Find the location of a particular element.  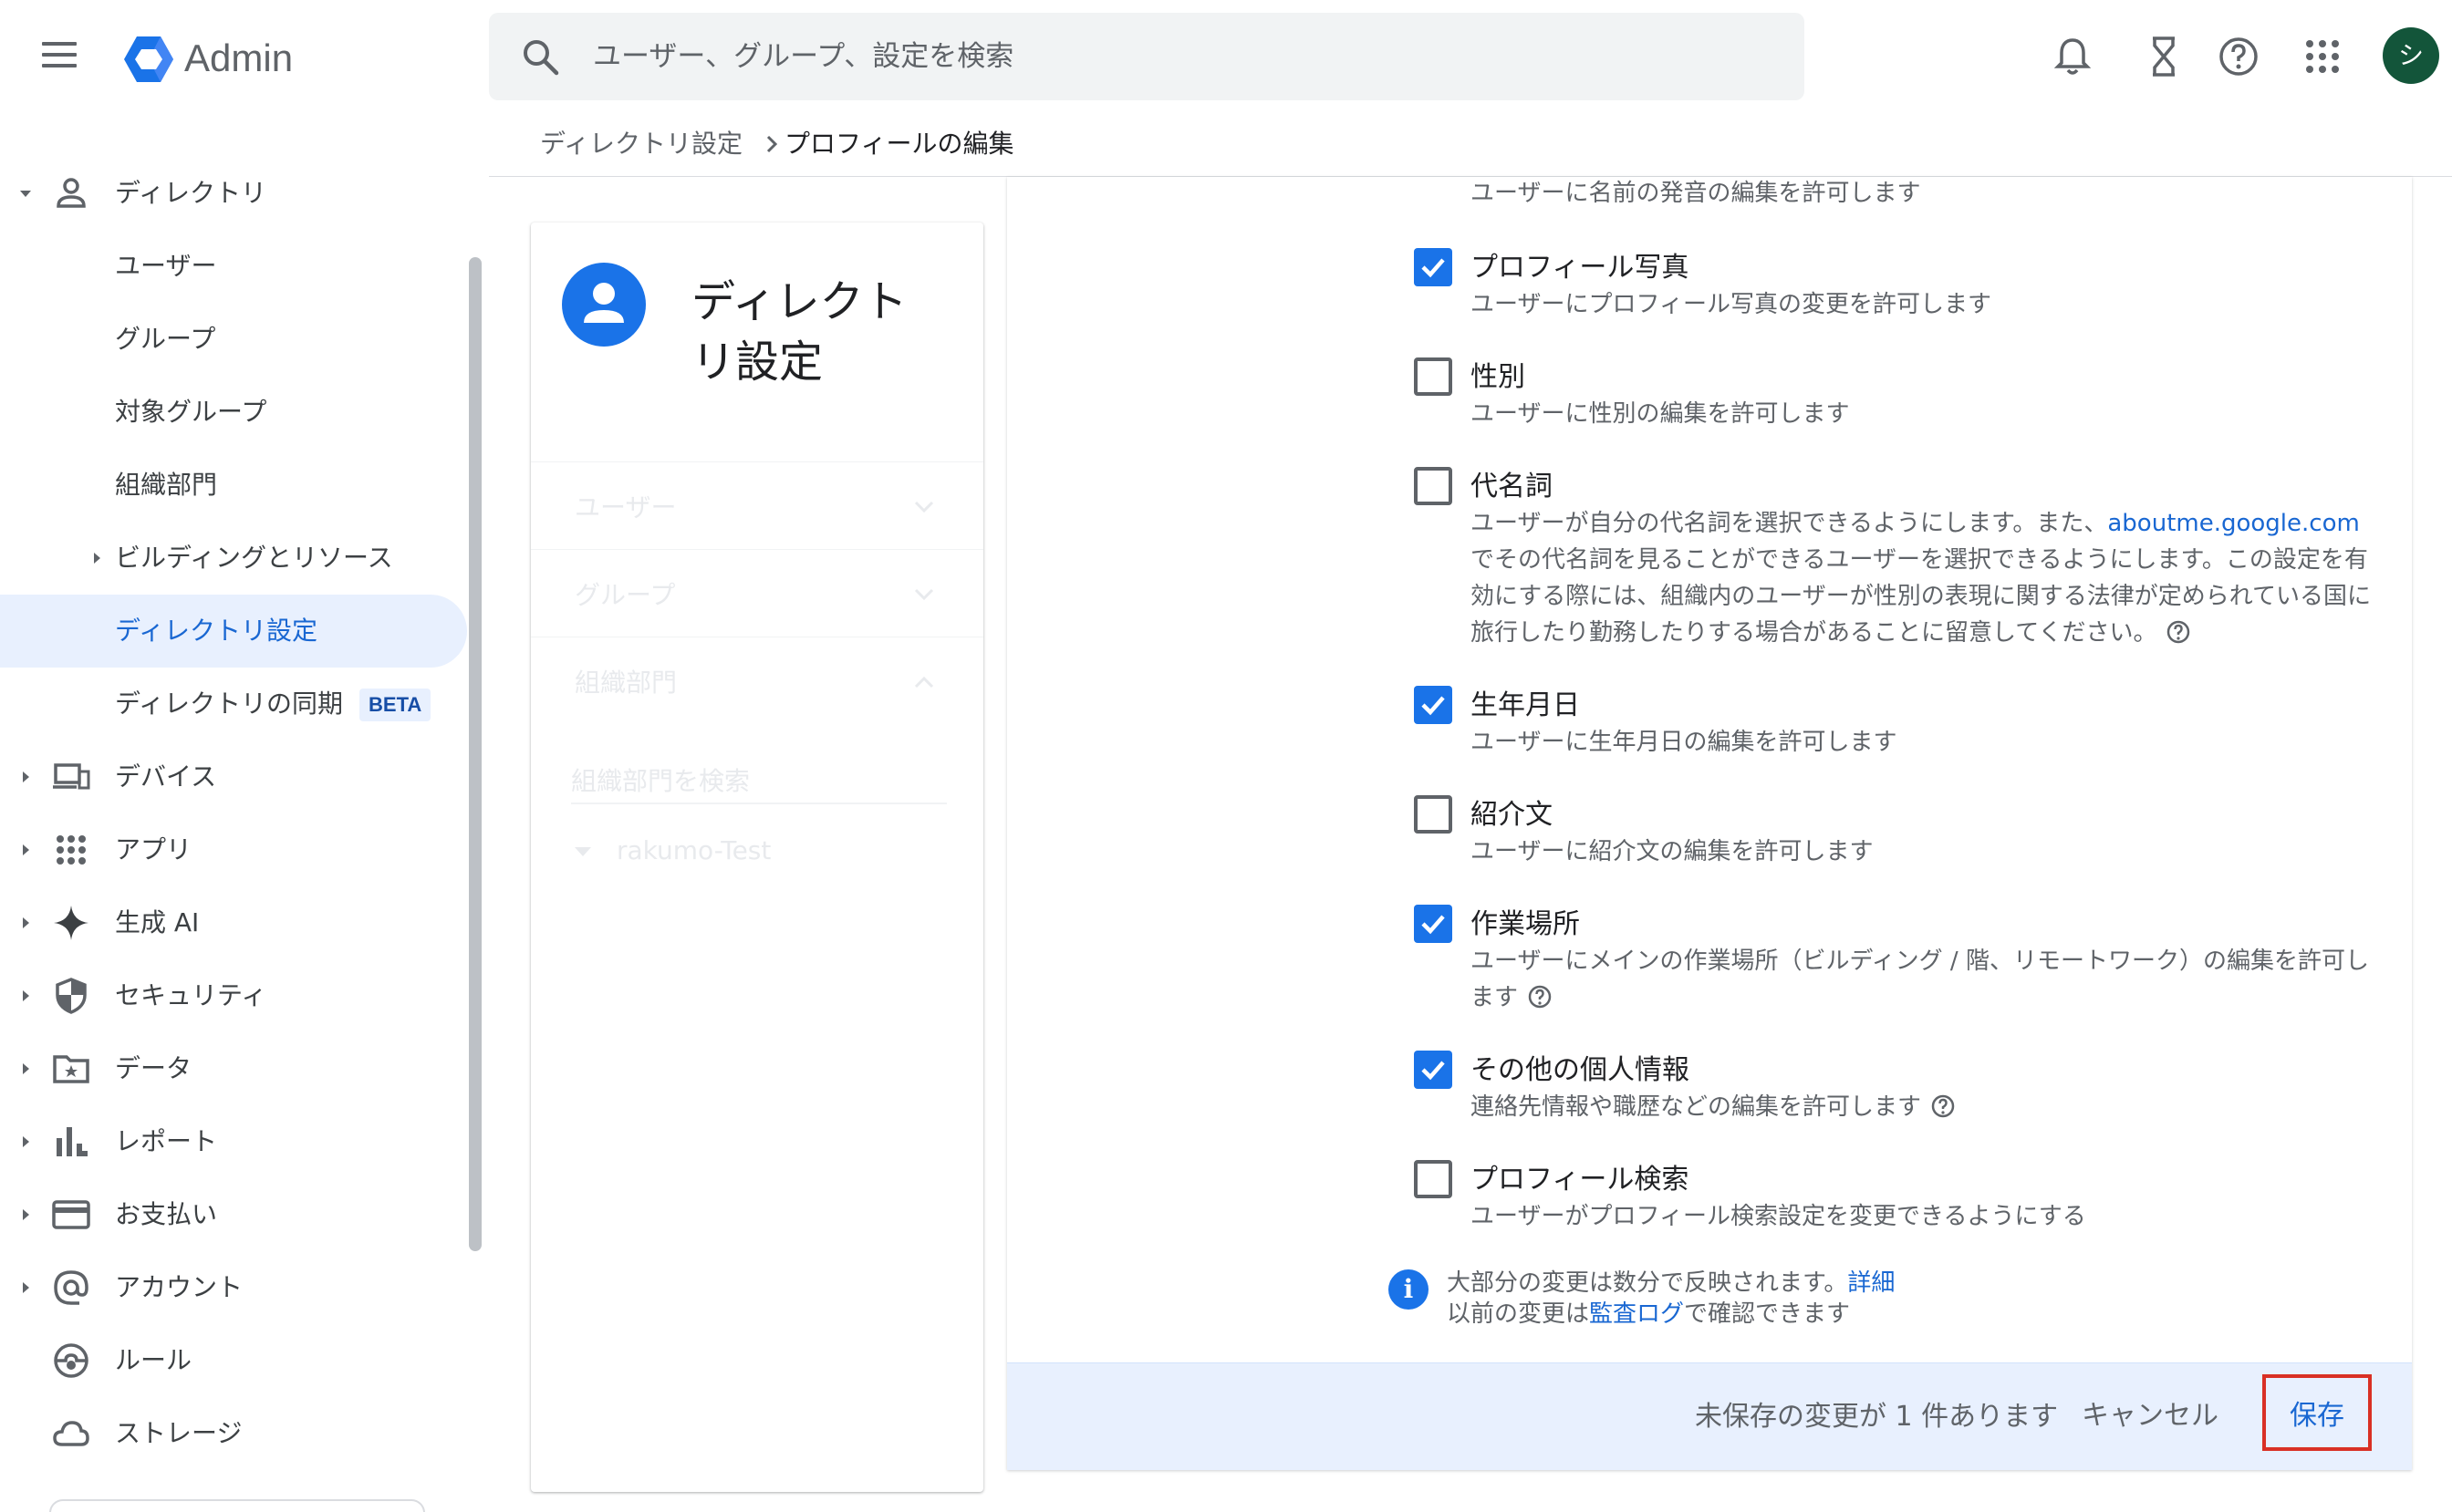

breadcrumb-parent-link: ディレクトリ設定 is located at coordinates (641, 144).